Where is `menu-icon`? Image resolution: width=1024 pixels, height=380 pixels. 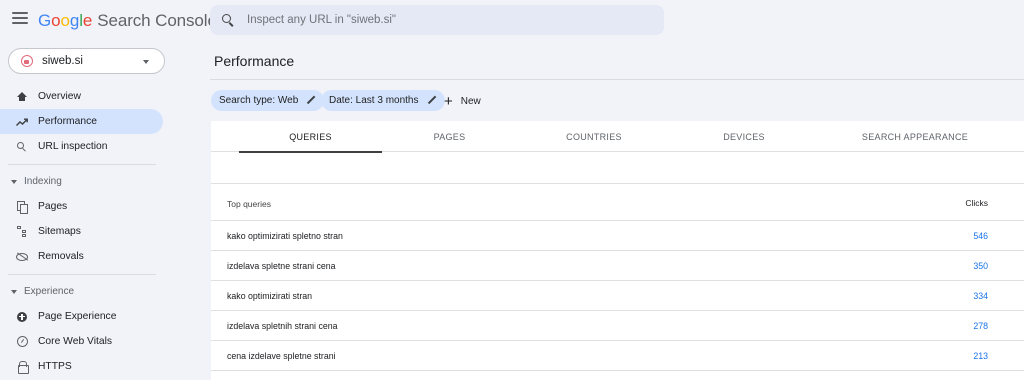
menu-icon is located at coordinates (20, 19).